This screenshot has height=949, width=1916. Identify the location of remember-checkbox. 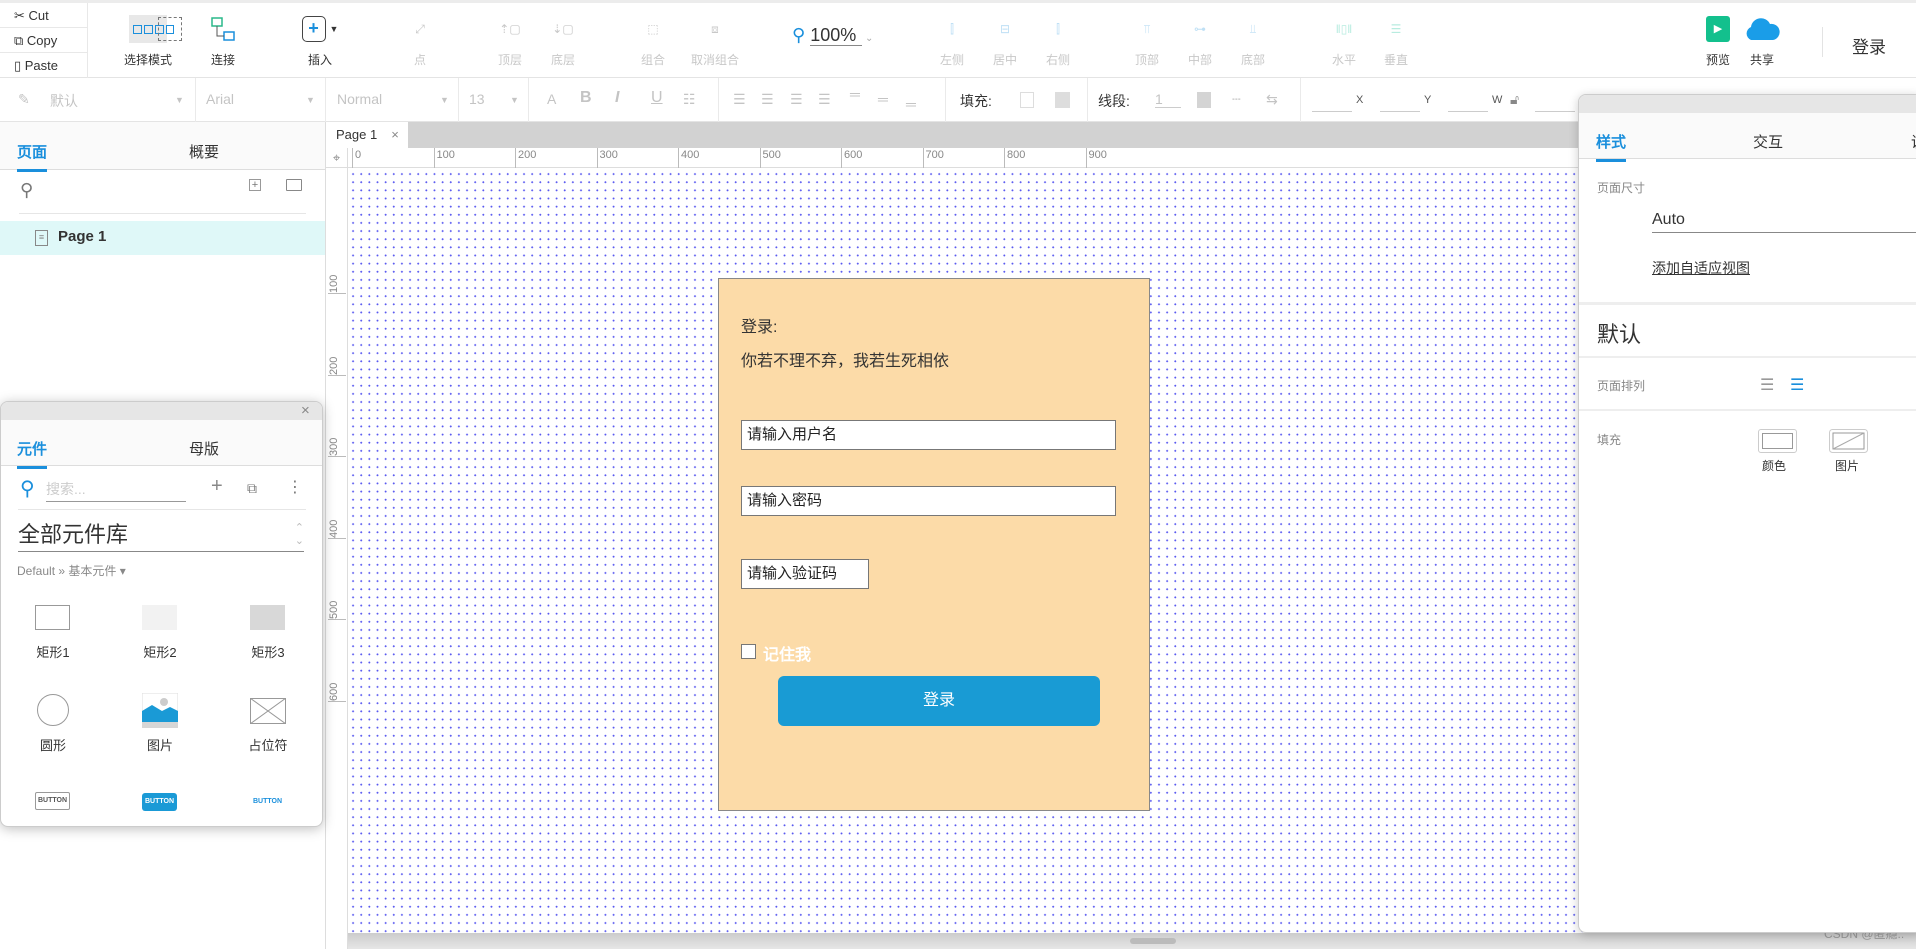
(748, 651).